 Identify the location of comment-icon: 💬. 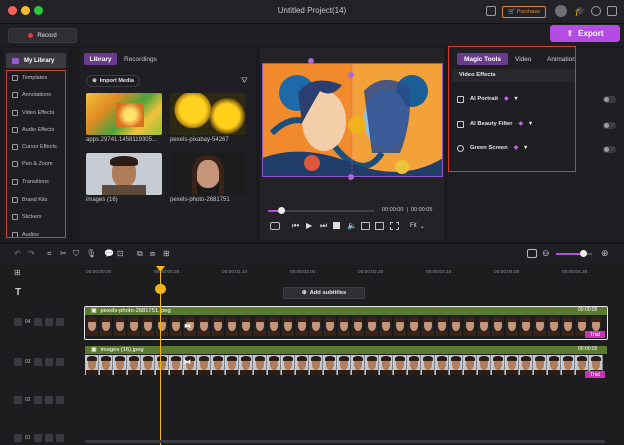
(109, 253).